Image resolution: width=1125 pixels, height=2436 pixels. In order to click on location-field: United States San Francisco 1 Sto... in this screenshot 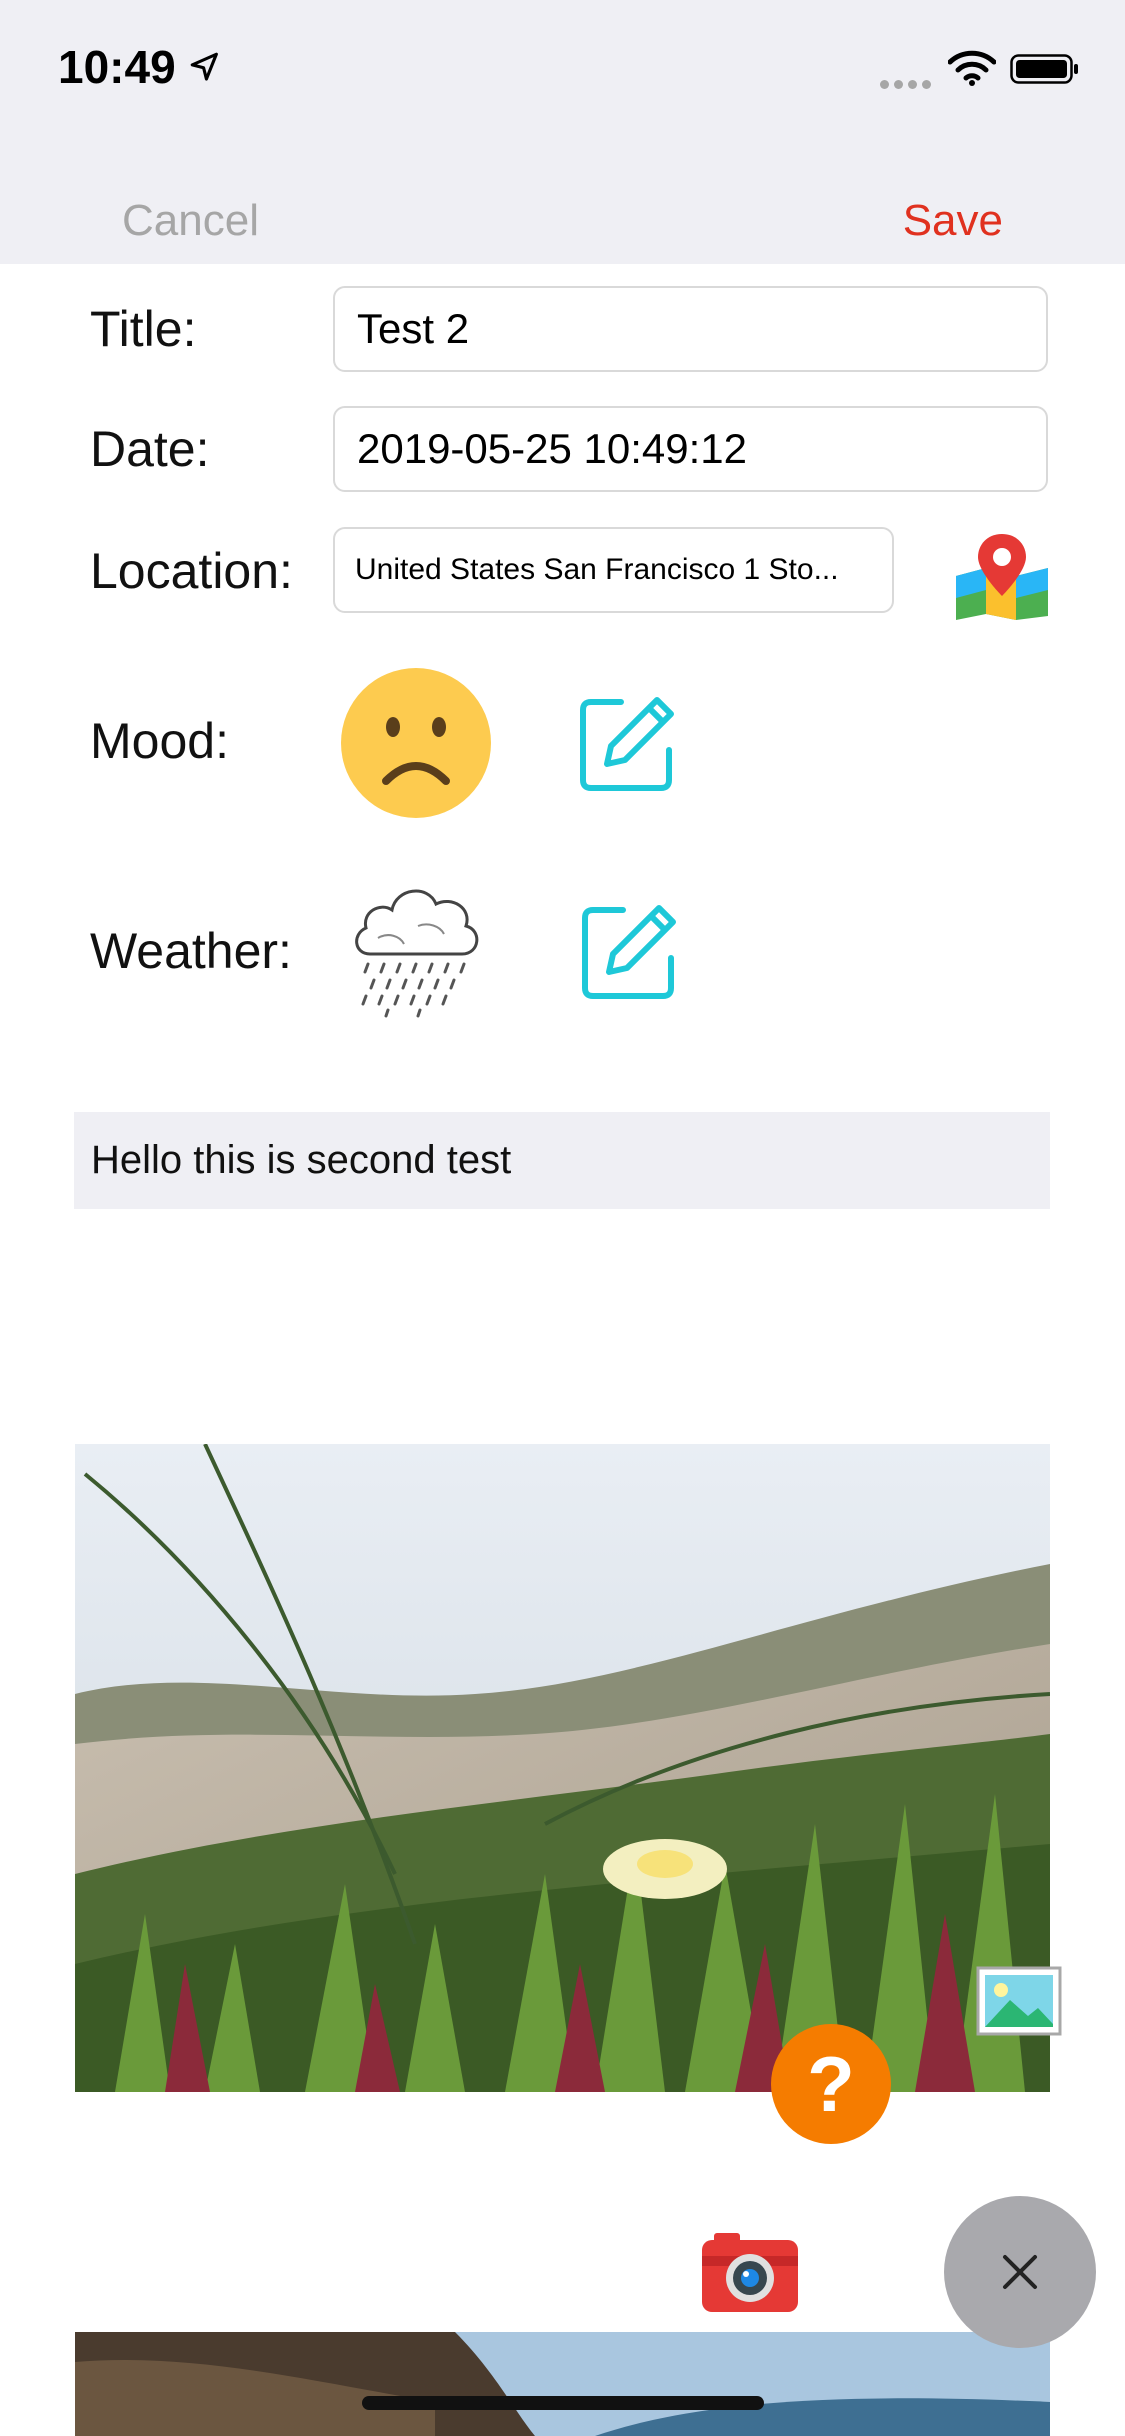, I will do `click(613, 570)`.